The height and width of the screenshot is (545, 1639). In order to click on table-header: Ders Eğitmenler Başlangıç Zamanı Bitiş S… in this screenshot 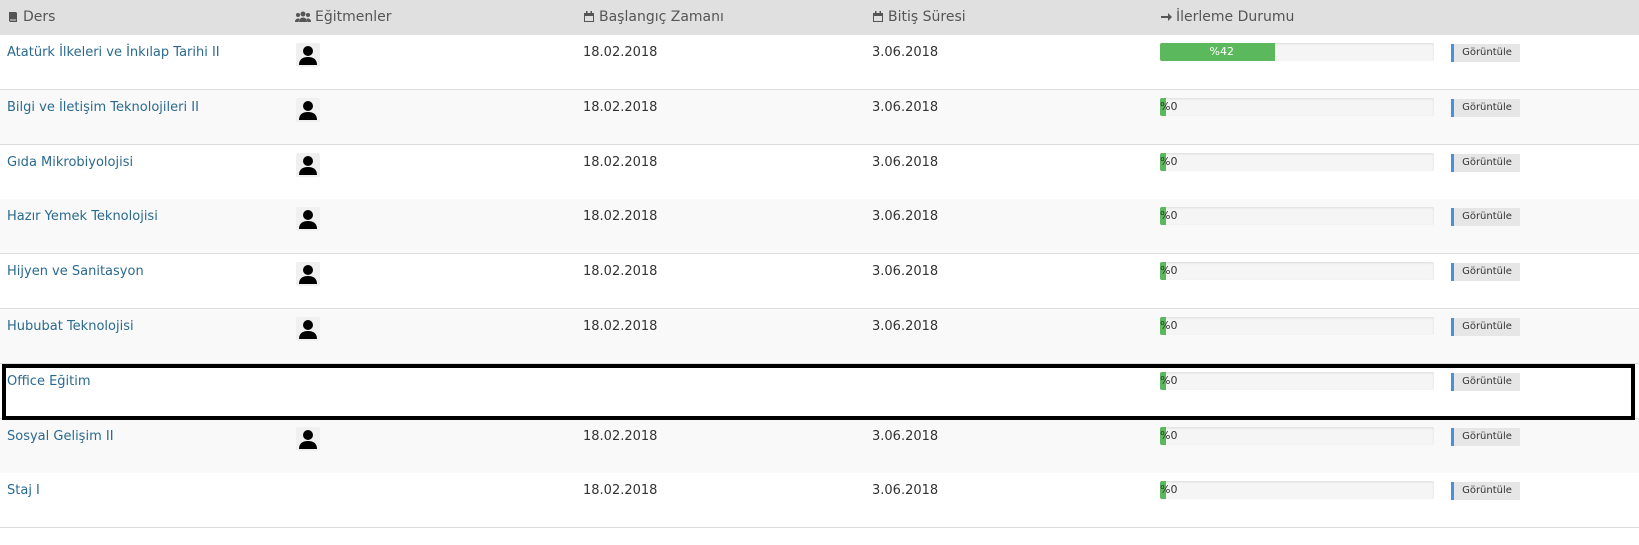, I will do `click(819, 17)`.